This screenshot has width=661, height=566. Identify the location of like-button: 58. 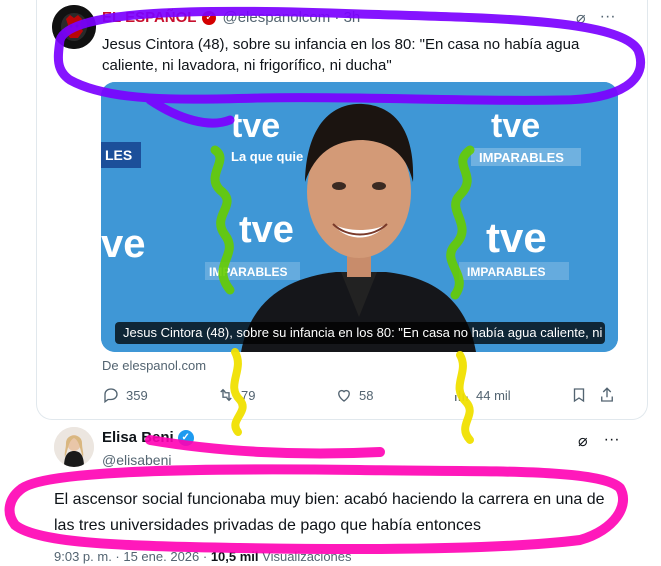
(354, 395).